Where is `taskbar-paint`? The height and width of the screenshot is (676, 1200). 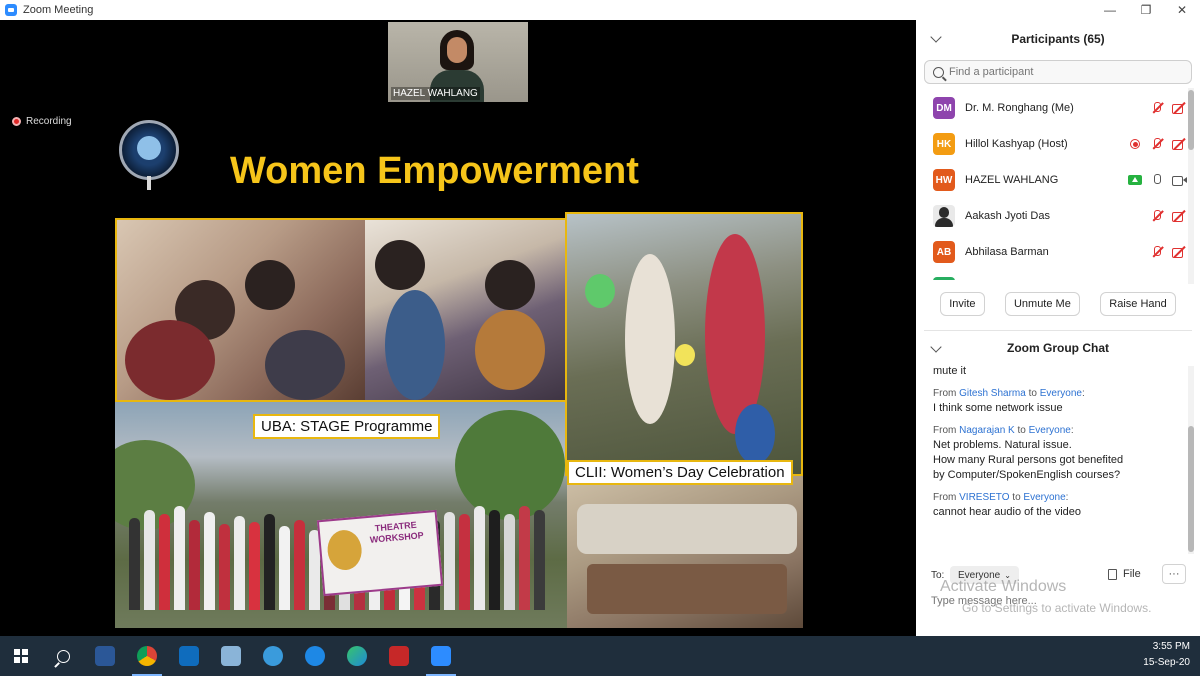
taskbar-paint is located at coordinates (231, 656).